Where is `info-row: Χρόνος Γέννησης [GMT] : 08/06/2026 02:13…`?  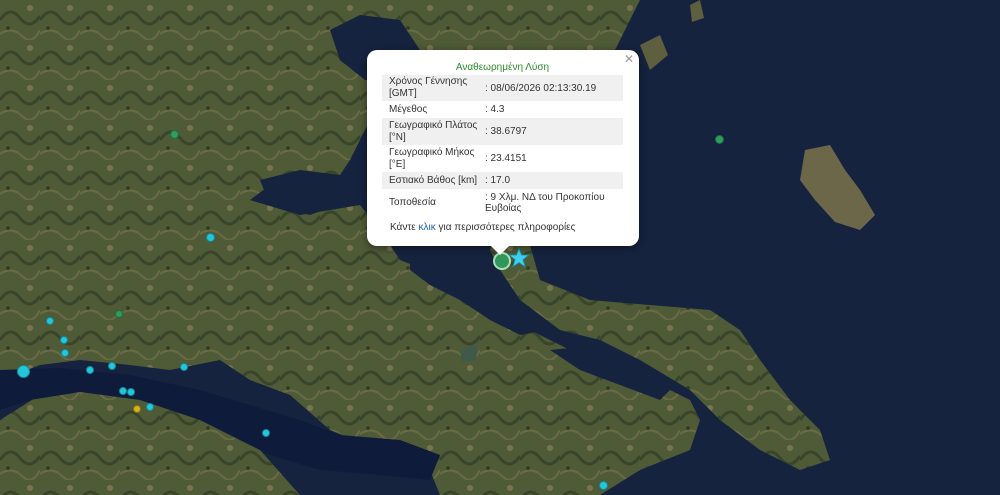 info-row: Χρόνος Γέννησης [GMT] : 08/06/2026 02:13… is located at coordinates (502, 88).